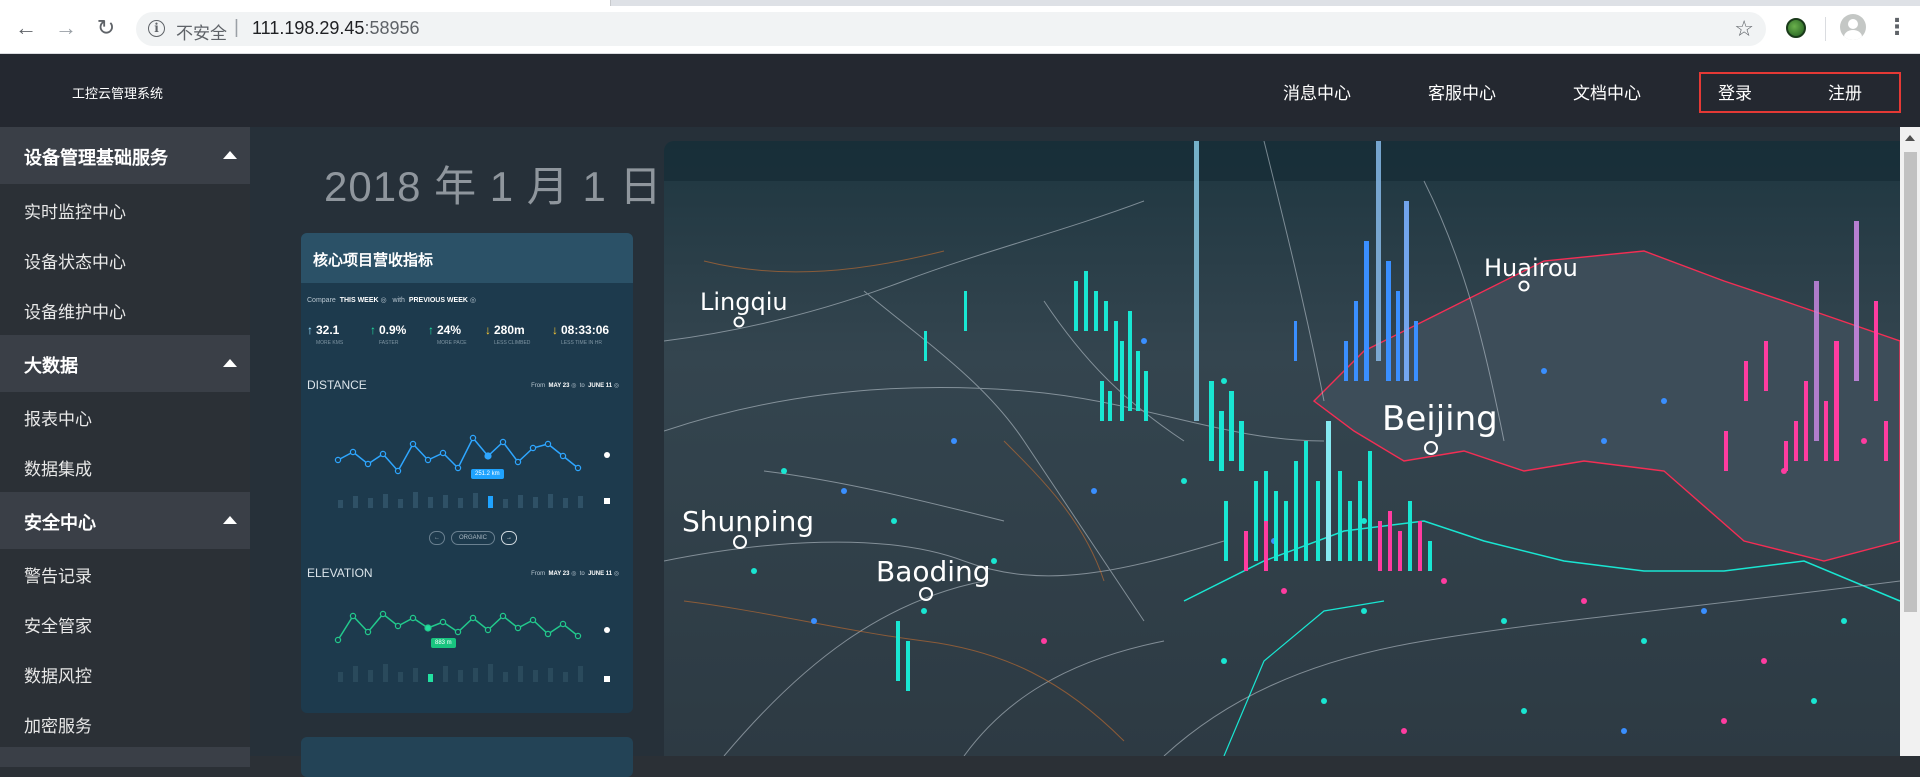 This screenshot has width=1920, height=777. What do you see at coordinates (1607, 91) in the screenshot?
I see `nav-doc-center: 文档中心` at bounding box center [1607, 91].